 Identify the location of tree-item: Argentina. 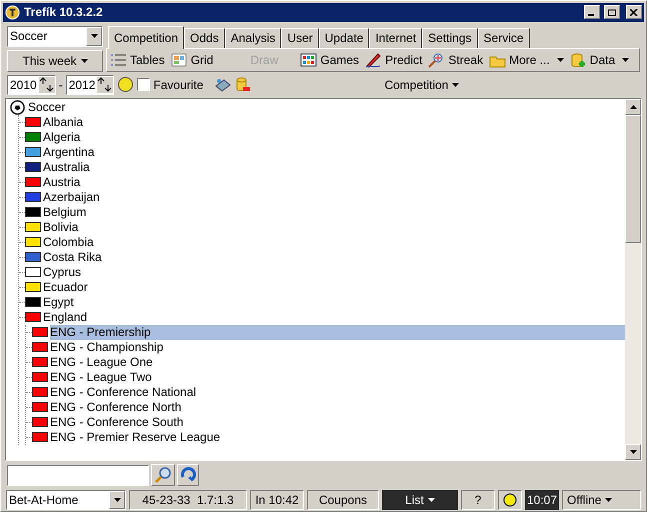
(68, 152).